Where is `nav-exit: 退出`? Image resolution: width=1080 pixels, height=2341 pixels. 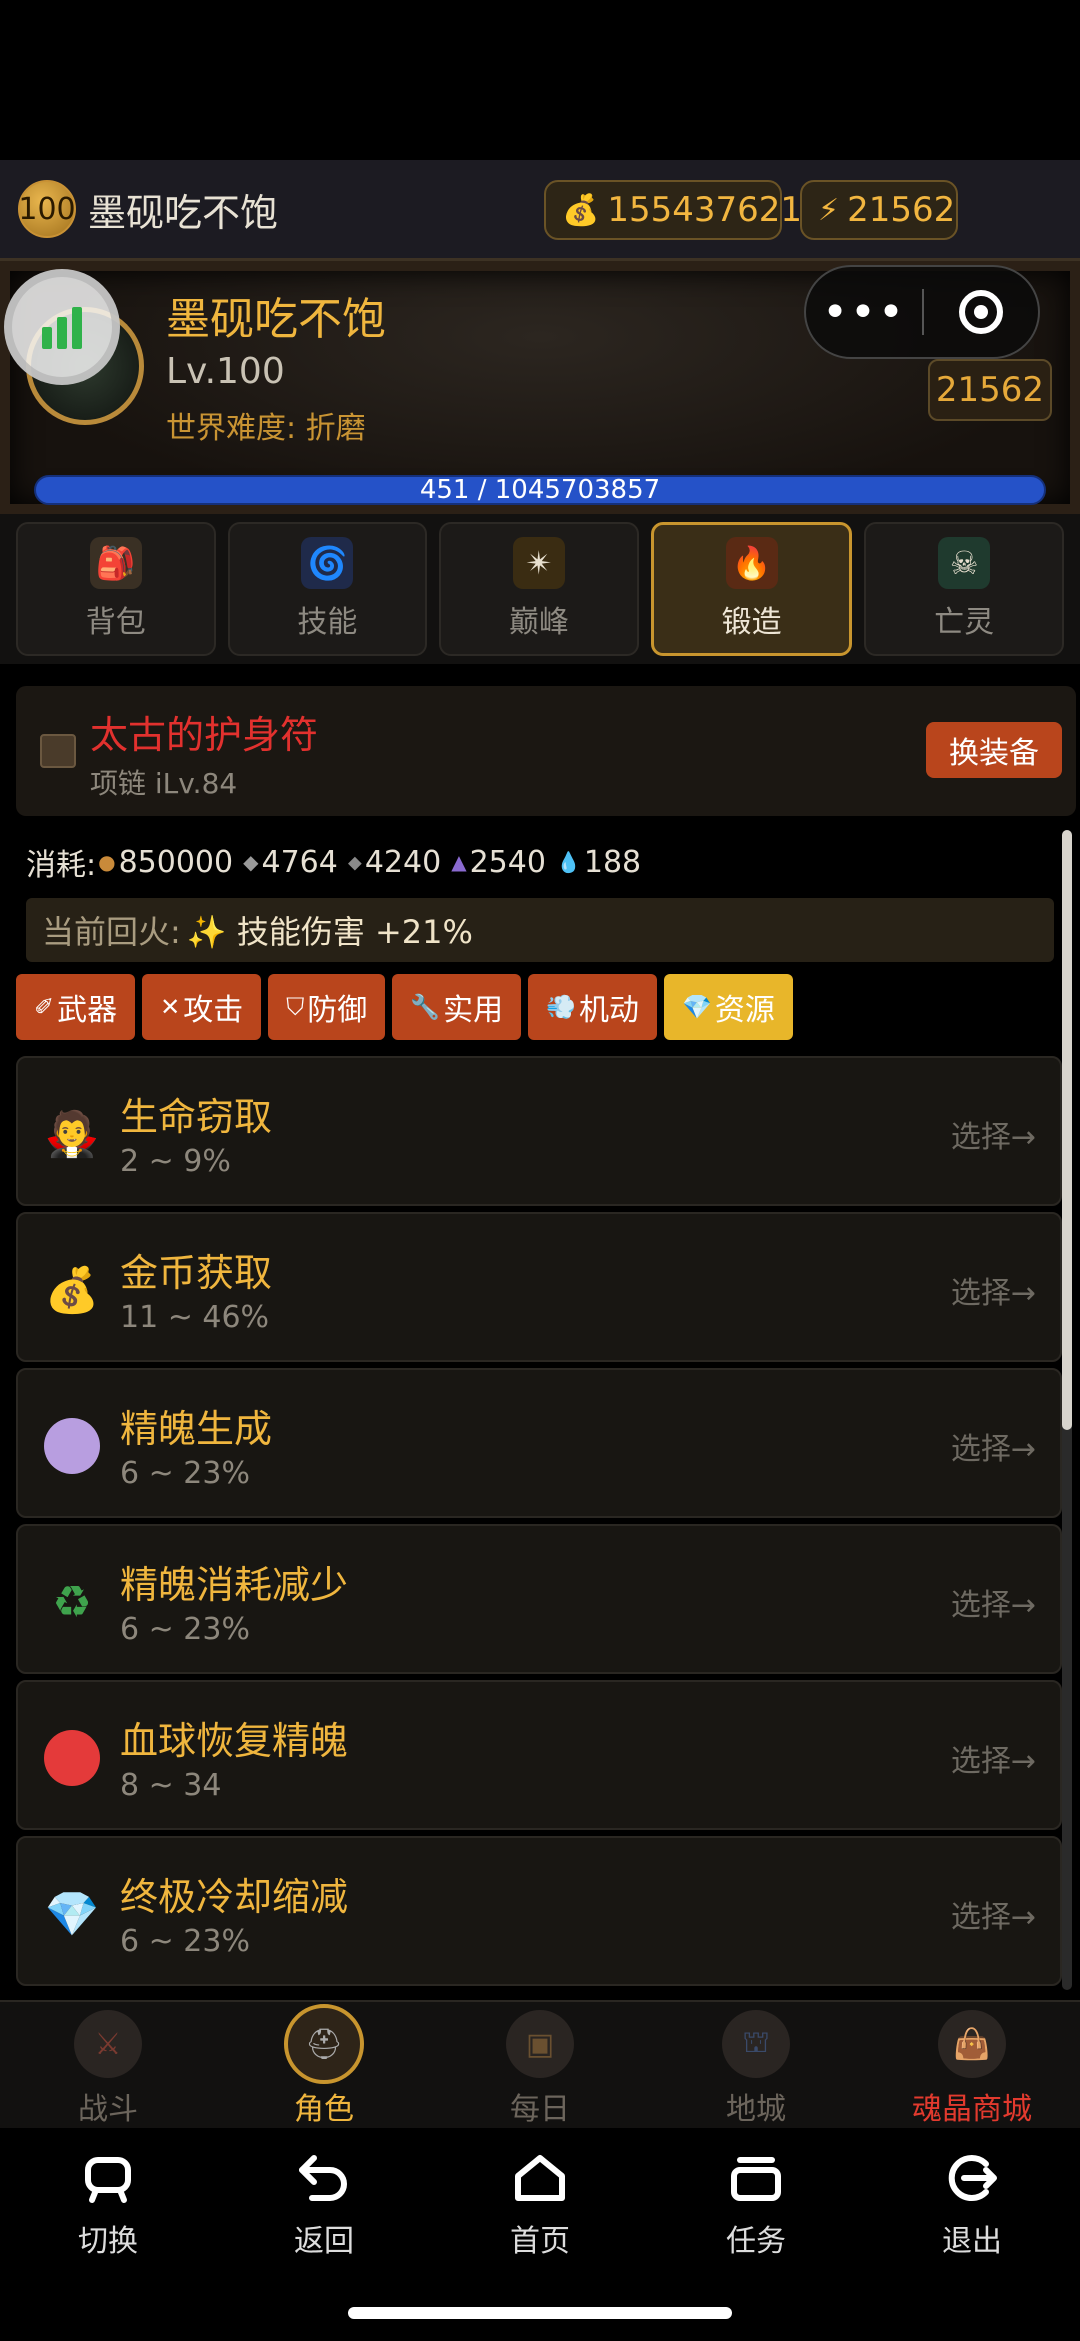 nav-exit: 退出 is located at coordinates (972, 2204).